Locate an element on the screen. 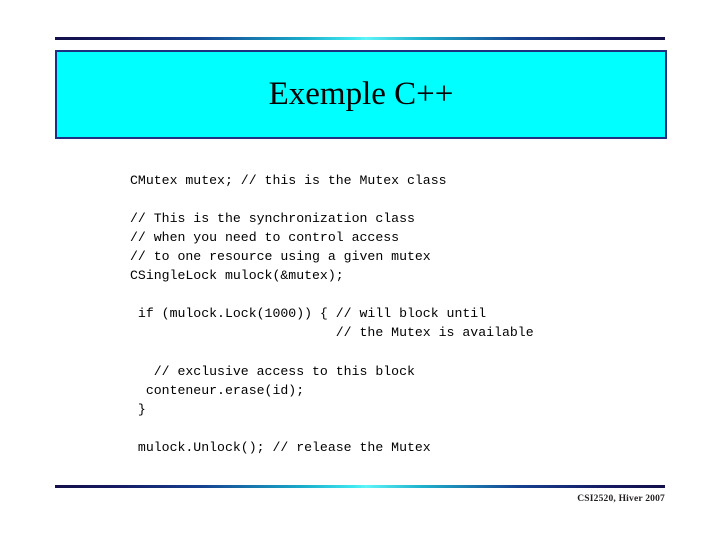 This screenshot has width=720, height=540. footer-course-label: CSI2520, Hiver 2007 is located at coordinates (621, 499).